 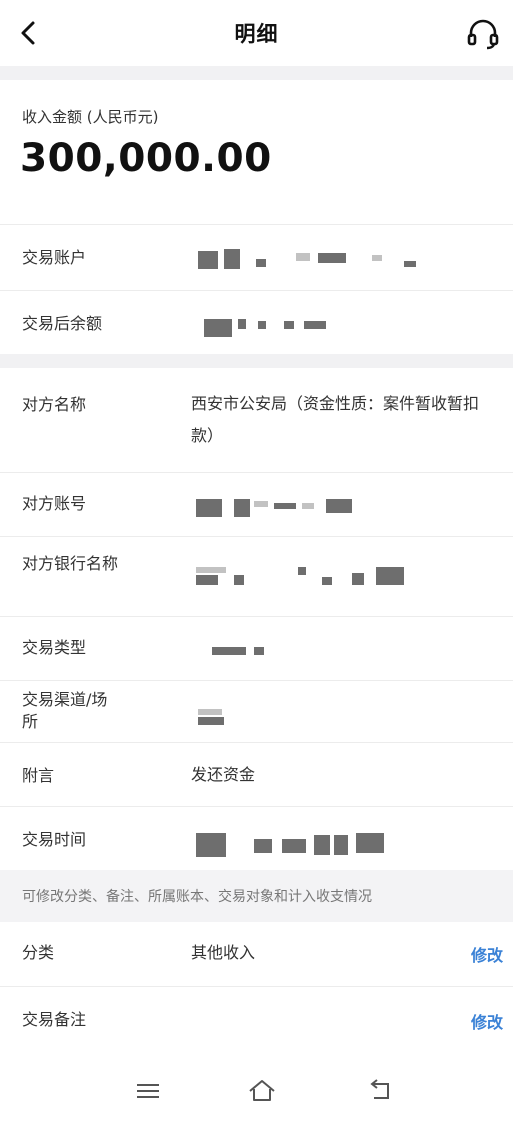 What do you see at coordinates (54, 1019) in the screenshot?
I see `remark-label: 交易备注` at bounding box center [54, 1019].